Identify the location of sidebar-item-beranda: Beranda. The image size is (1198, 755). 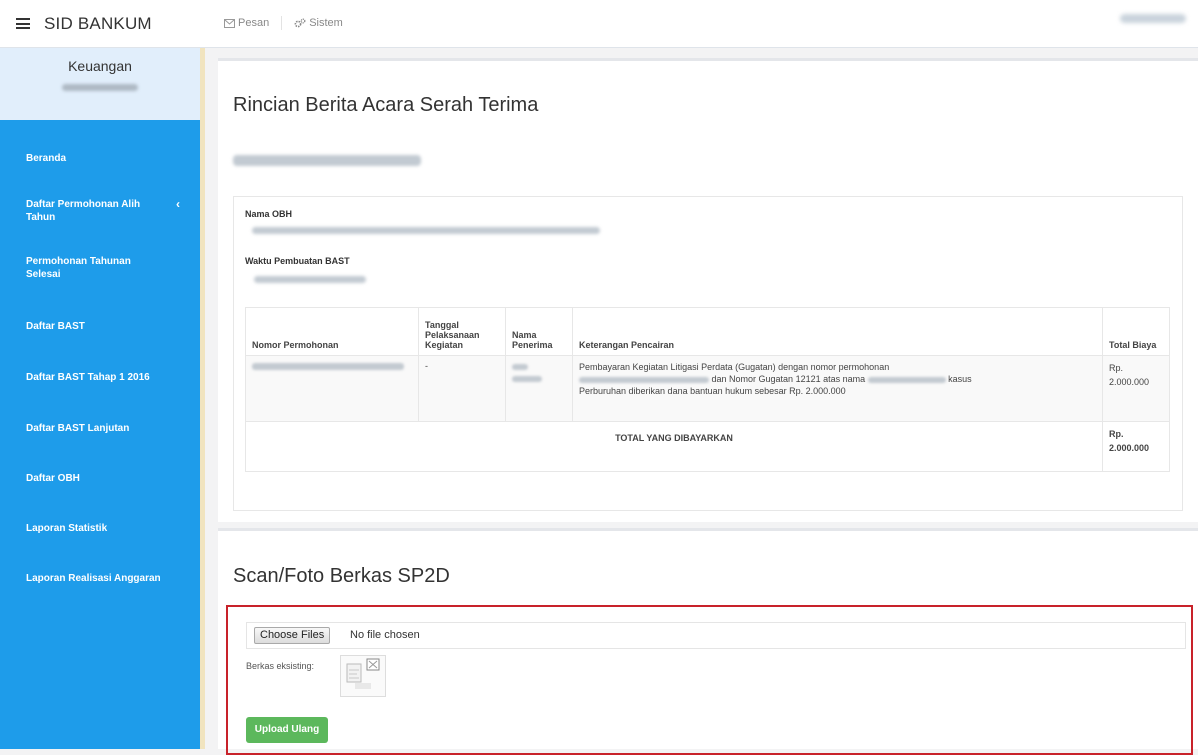
(100, 158).